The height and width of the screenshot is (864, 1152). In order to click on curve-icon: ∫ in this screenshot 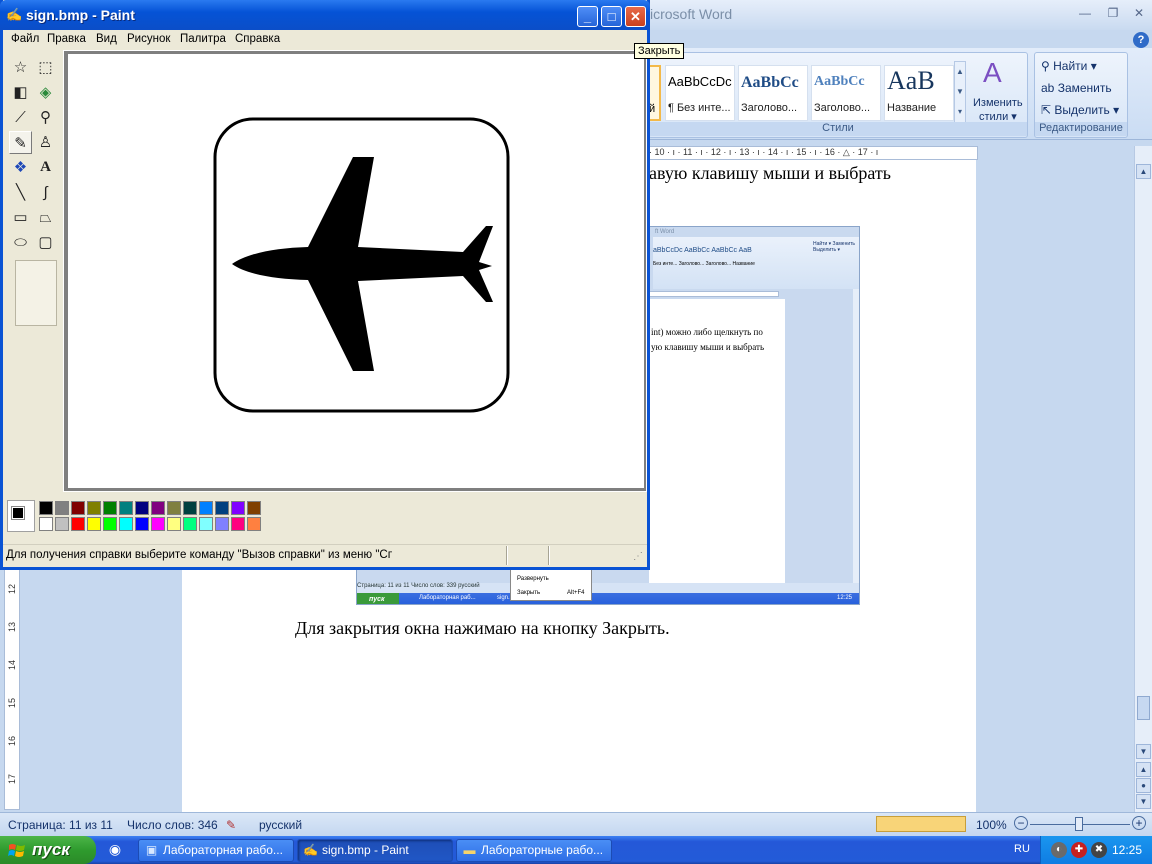, I will do `click(45, 192)`.